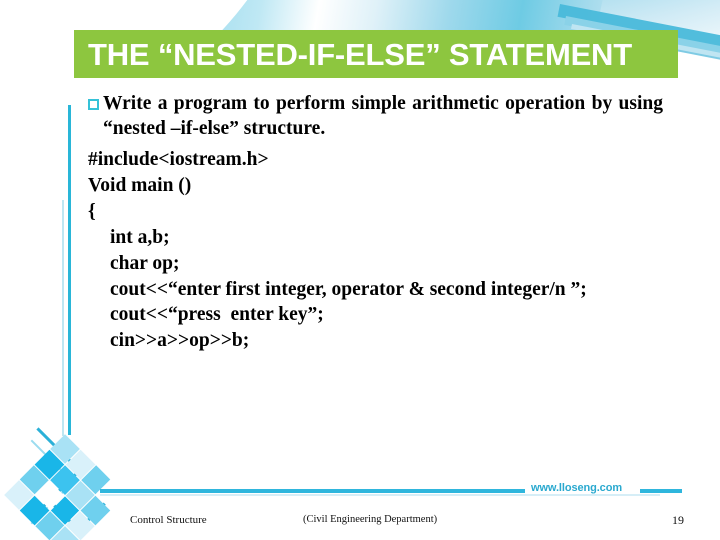  Describe the element at coordinates (37, 482) in the screenshot. I see `bottom-left-chevron-soft` at that location.